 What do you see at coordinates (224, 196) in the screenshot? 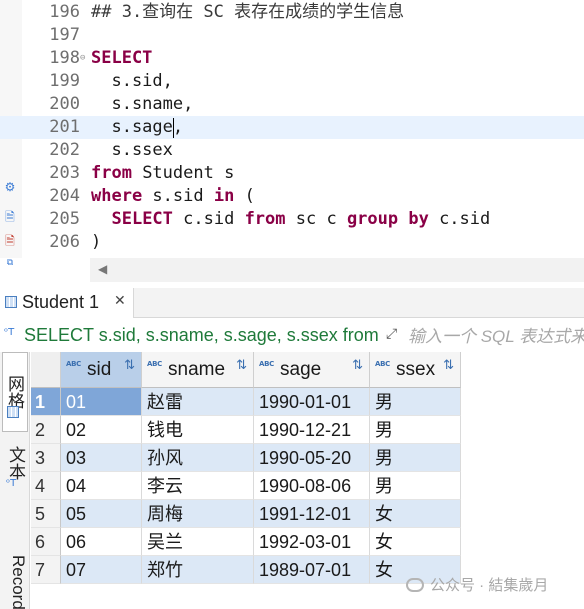
I see `sql-keyword: in` at bounding box center [224, 196].